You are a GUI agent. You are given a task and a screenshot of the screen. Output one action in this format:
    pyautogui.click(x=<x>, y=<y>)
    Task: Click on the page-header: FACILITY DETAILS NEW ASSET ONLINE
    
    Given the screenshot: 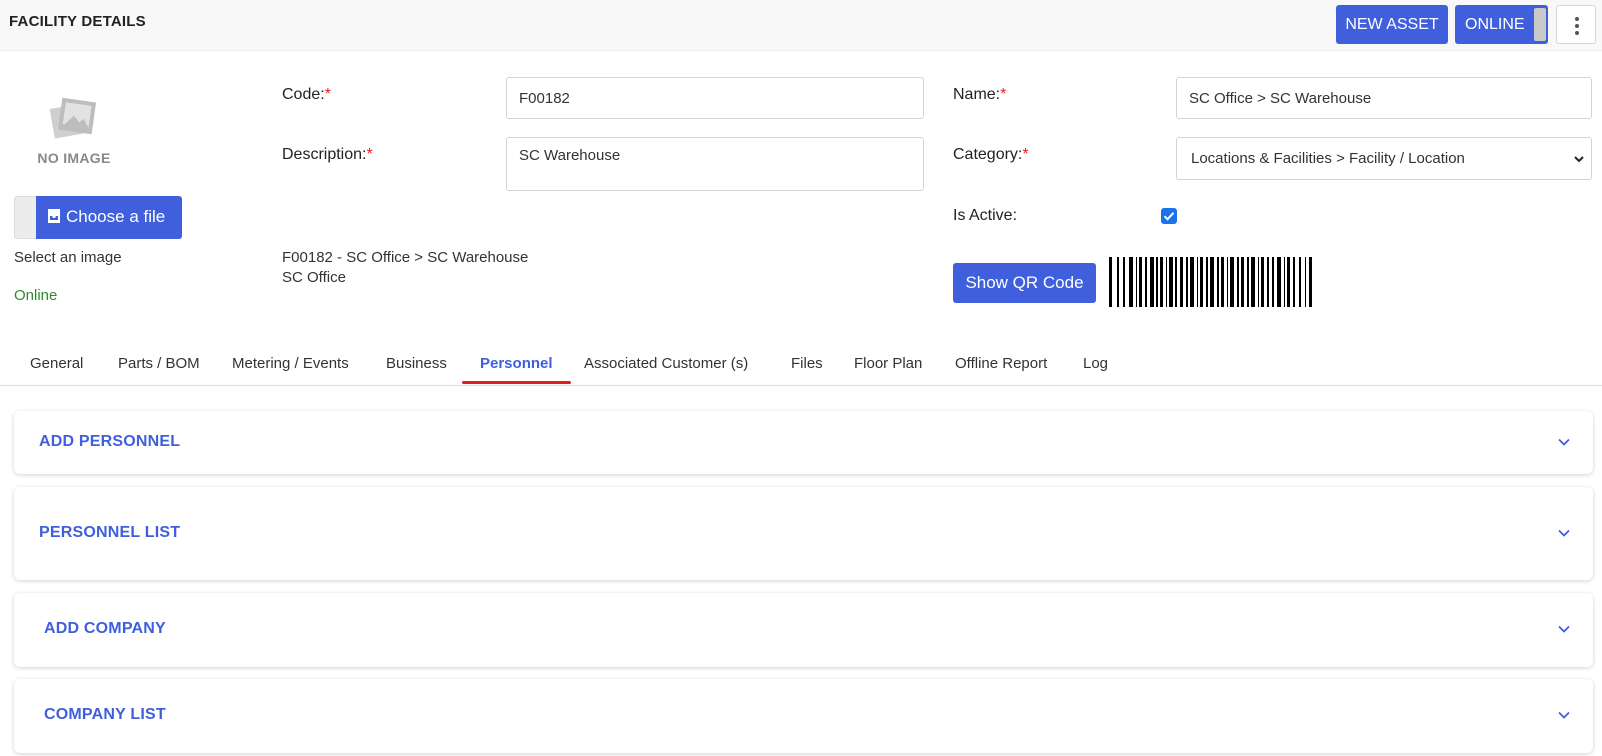 What is the action you would take?
    pyautogui.click(x=801, y=25)
    